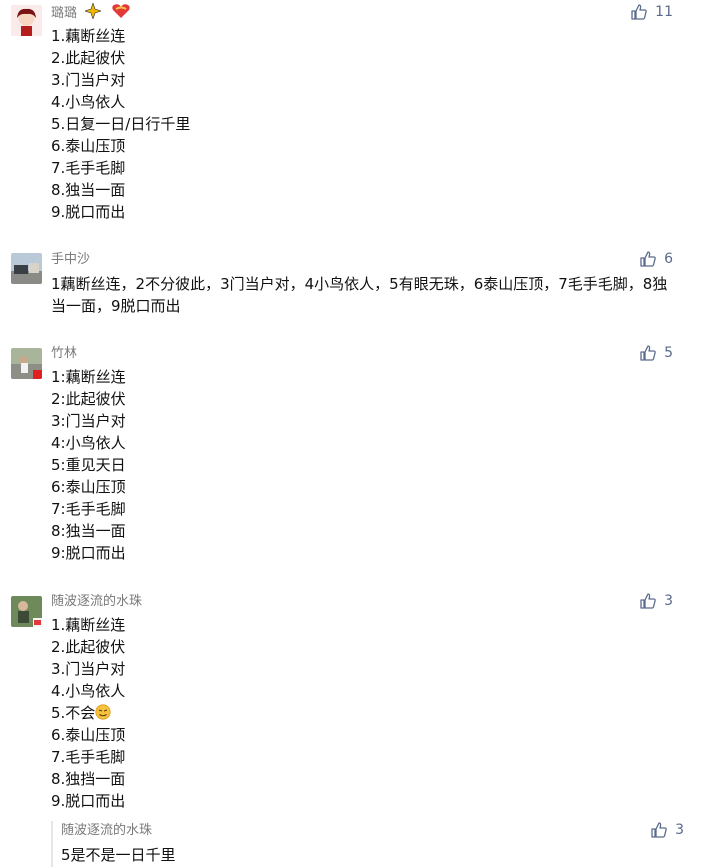 The width and height of the screenshot is (701, 868). I want to click on comment-line: 5.日复一日/日行千里, so click(121, 124).